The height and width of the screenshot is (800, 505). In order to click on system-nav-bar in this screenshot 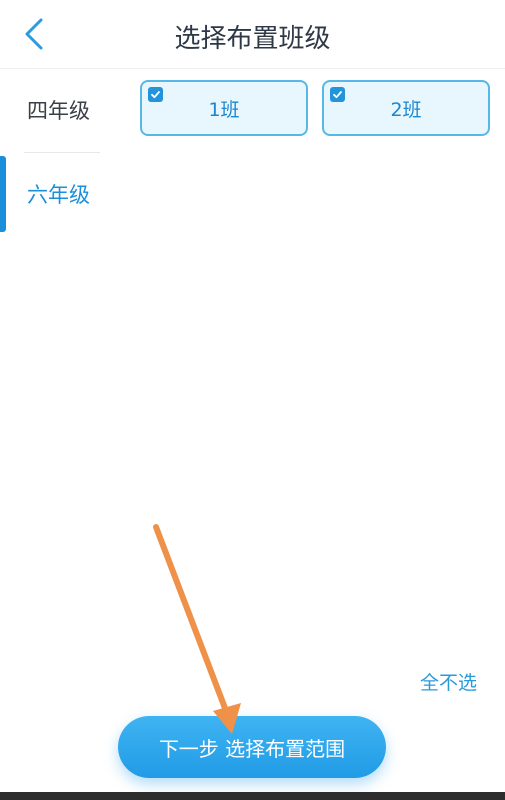, I will do `click(252, 796)`.